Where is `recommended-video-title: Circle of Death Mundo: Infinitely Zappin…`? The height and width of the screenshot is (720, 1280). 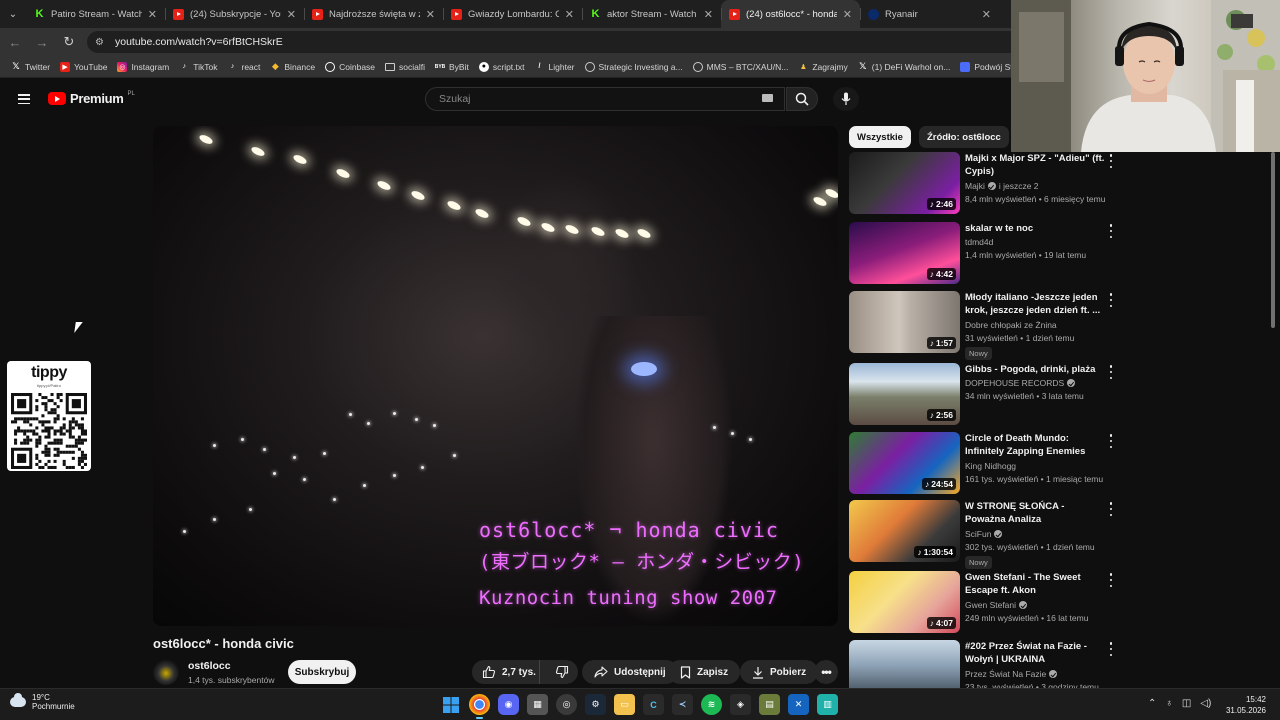 recommended-video-title: Circle of Death Mundo: Infinitely Zappin… is located at coordinates (1035, 445).